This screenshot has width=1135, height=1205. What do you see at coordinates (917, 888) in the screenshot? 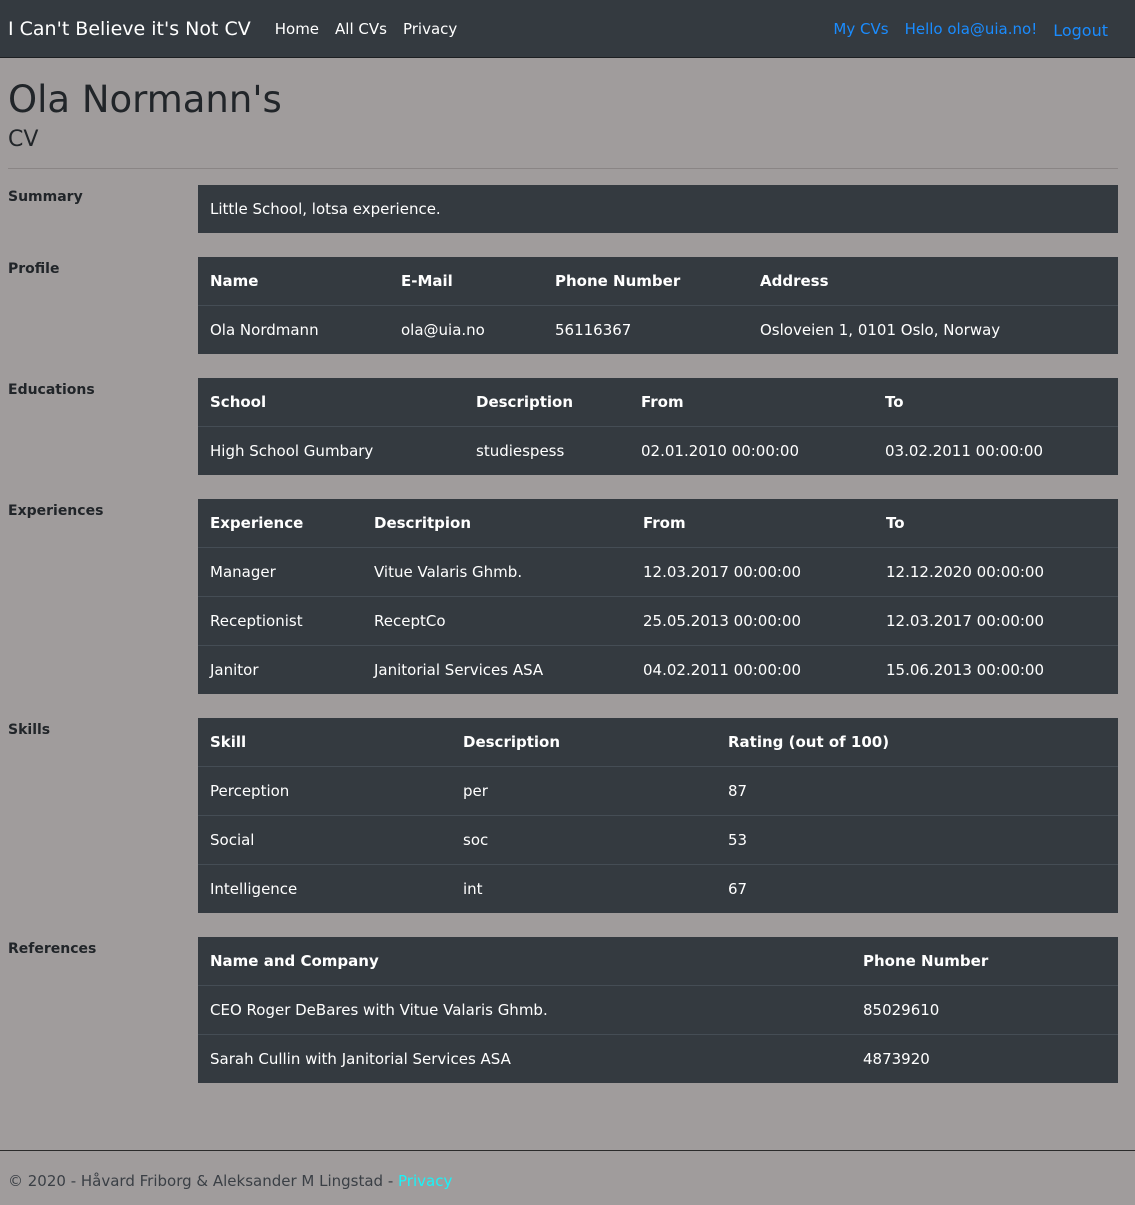
I see `table-cell: 67` at bounding box center [917, 888].